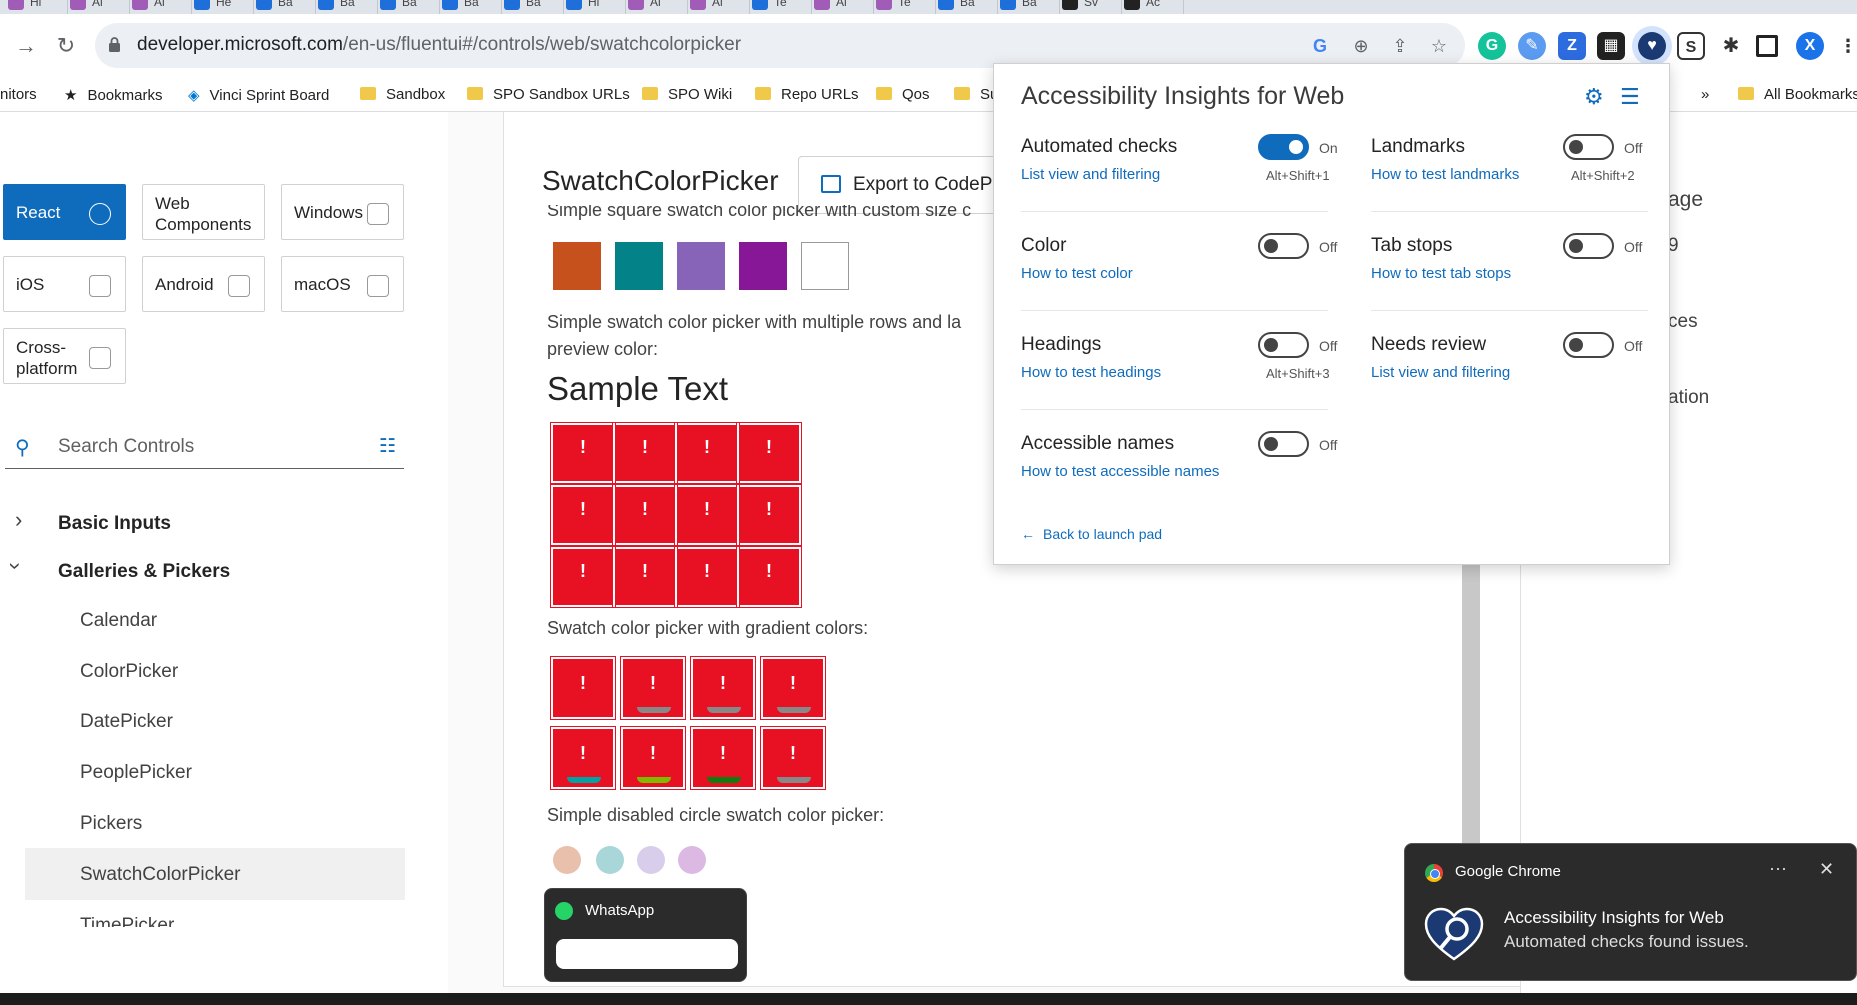 This screenshot has height=1005, width=1857. What do you see at coordinates (778, 7) in the screenshot?
I see `browser-tab: Te` at bounding box center [778, 7].